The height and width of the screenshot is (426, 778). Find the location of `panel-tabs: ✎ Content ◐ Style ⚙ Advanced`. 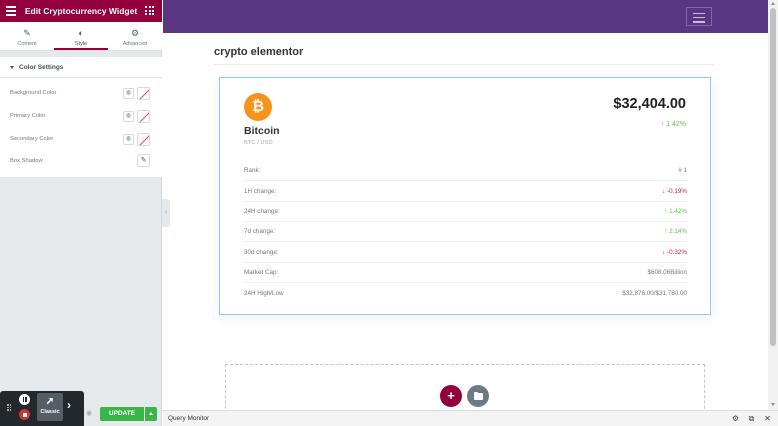

panel-tabs: ✎ Content ◐ Style ⚙ Advanced is located at coordinates (81, 36).